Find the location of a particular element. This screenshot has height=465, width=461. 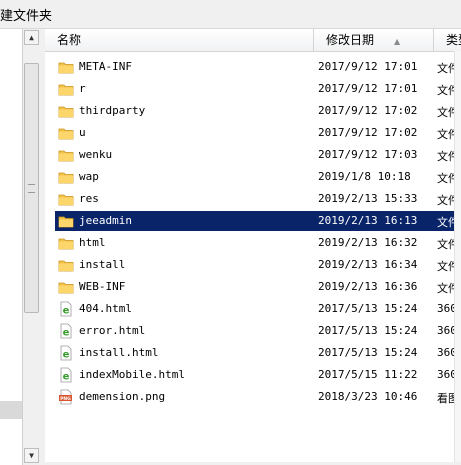

file-name: META-INF is located at coordinates (105, 66).